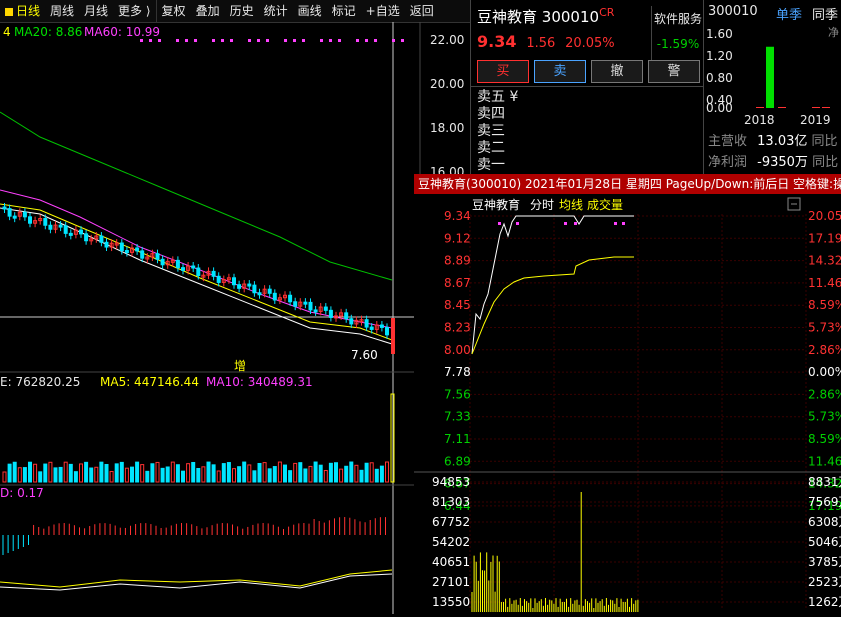  What do you see at coordinates (678, 44) in the screenshot?
I see `sector-change: -1.59%` at bounding box center [678, 44].